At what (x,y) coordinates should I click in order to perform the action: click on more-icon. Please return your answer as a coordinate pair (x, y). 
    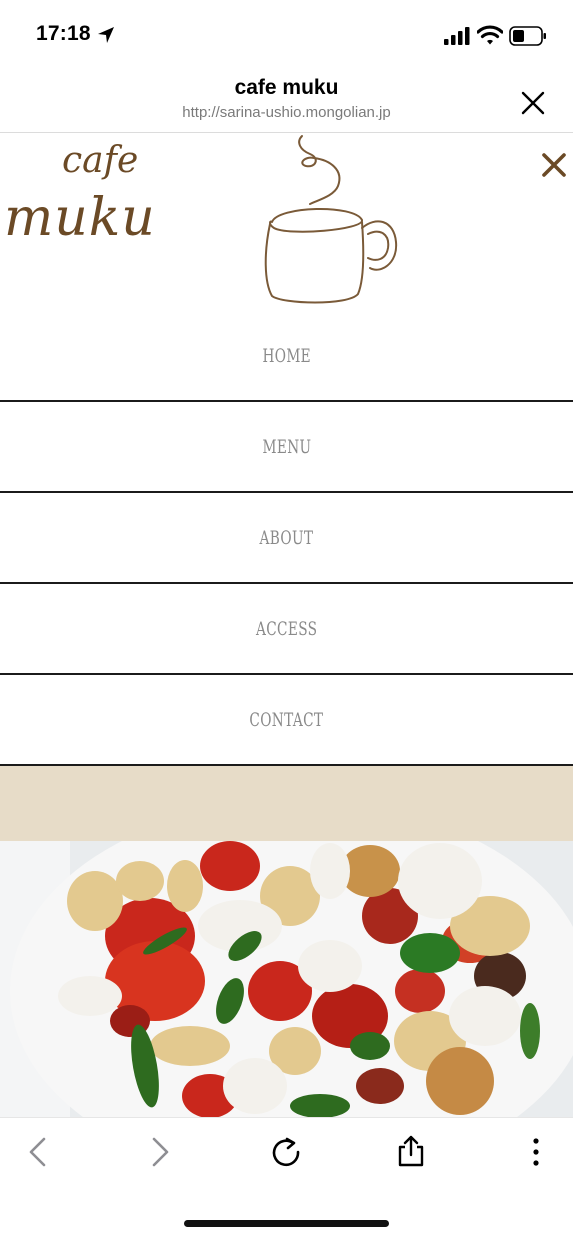
    Looking at the image, I should click on (536, 1152).